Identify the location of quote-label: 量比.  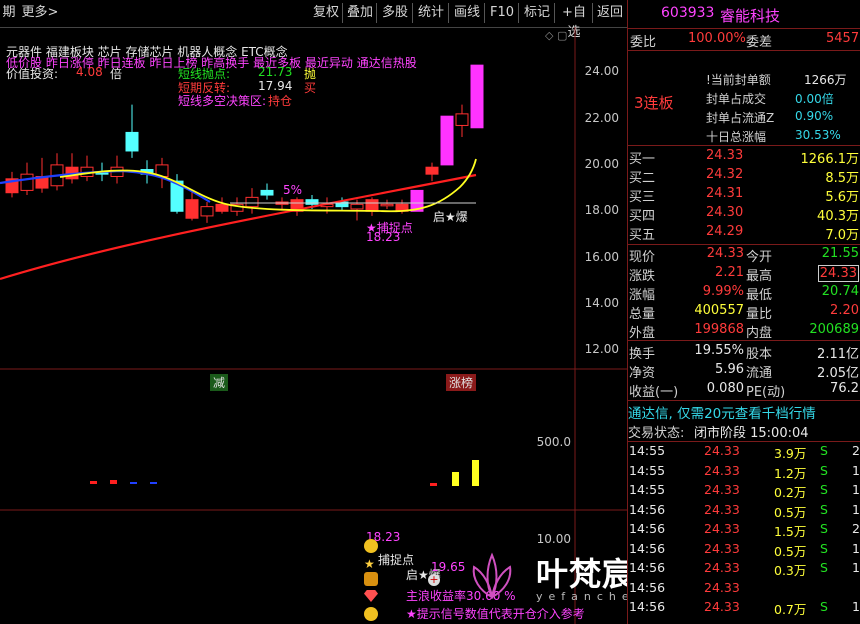
(759, 314).